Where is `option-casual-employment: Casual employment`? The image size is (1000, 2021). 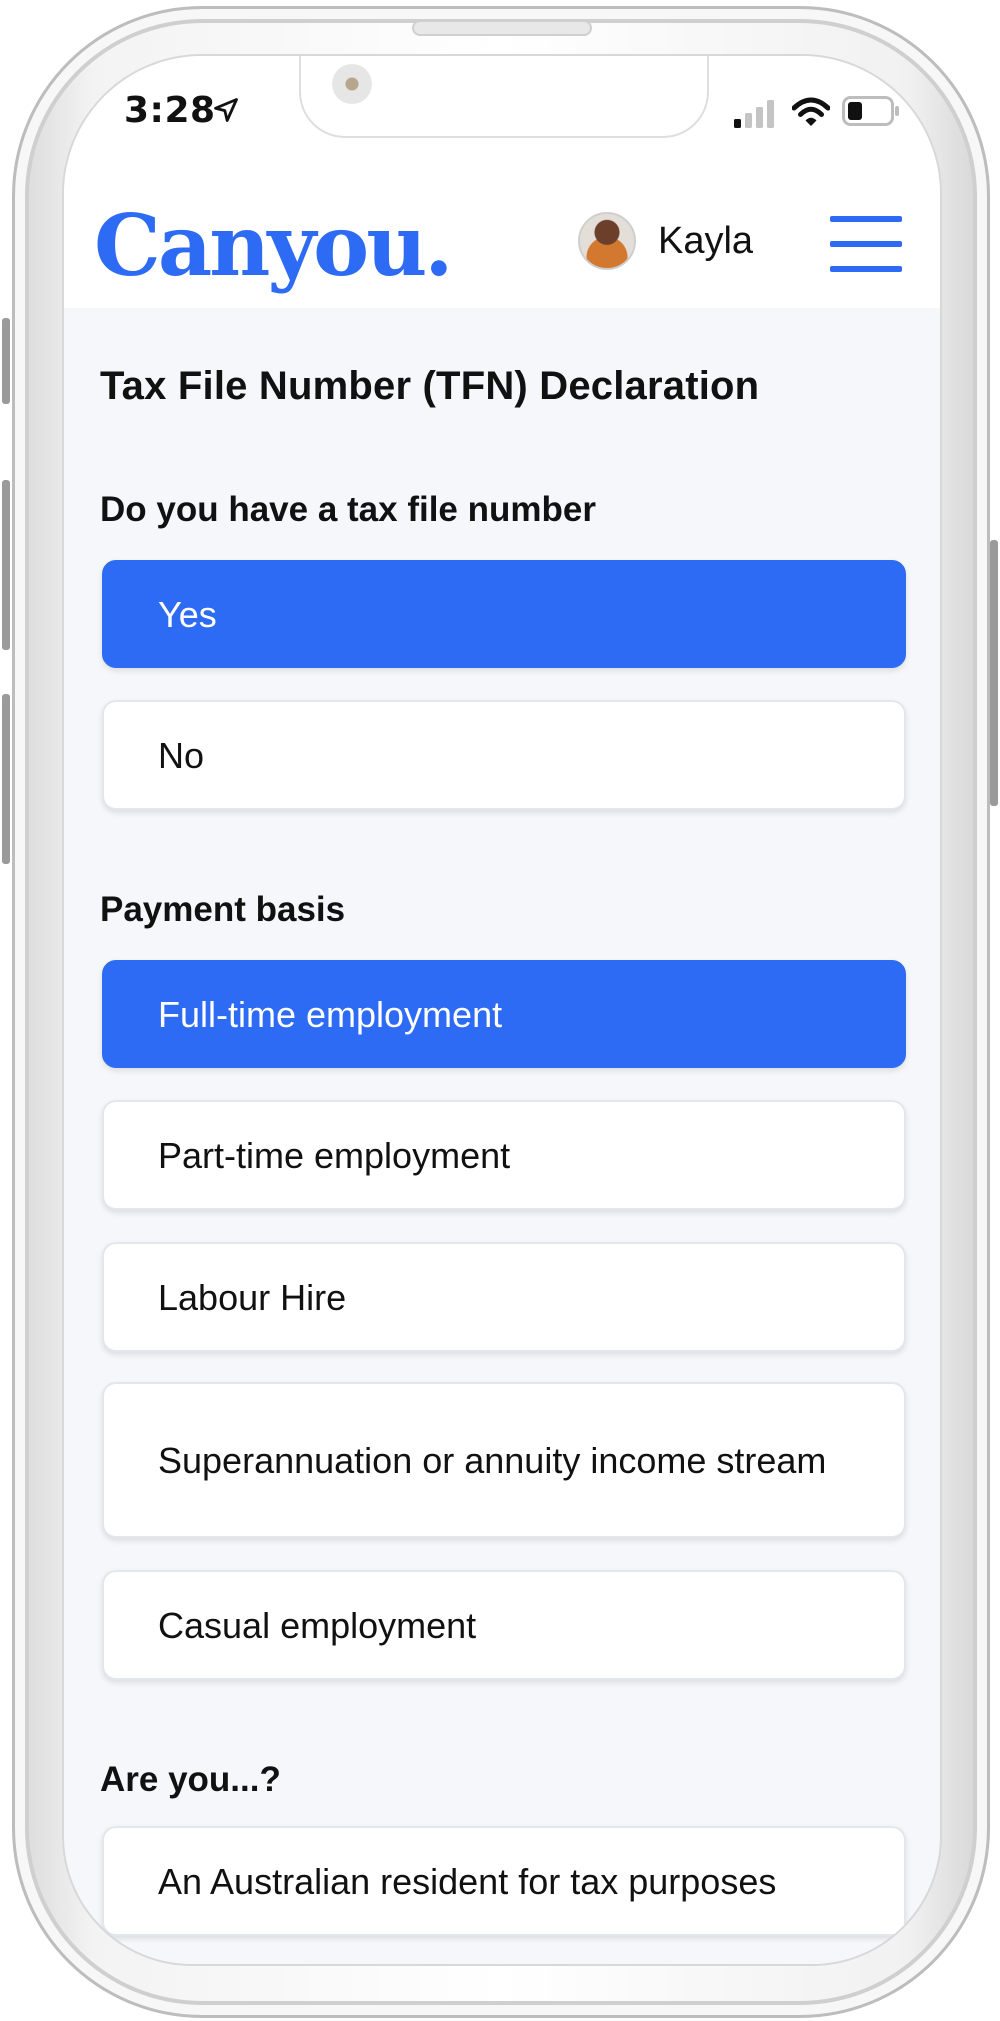
option-casual-employment: Casual employment is located at coordinates (504, 1625).